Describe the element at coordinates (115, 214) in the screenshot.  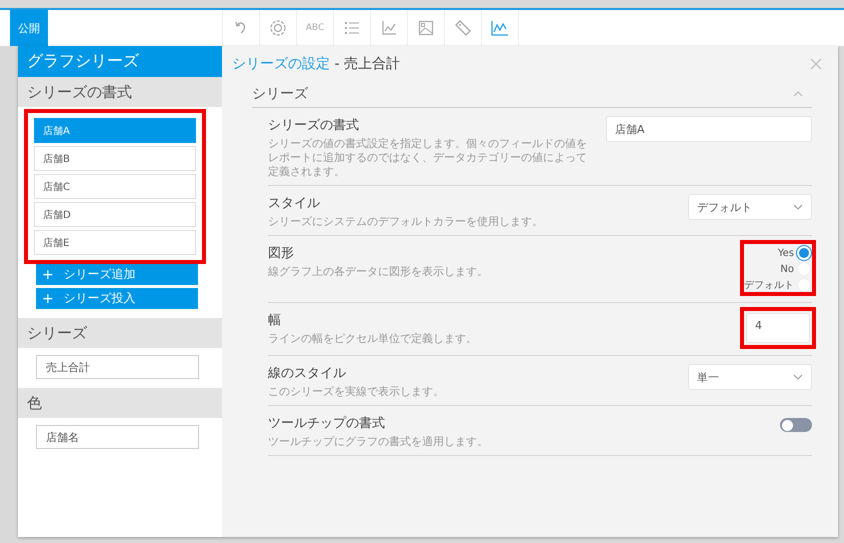
I see `series-item: 店舗D` at that location.